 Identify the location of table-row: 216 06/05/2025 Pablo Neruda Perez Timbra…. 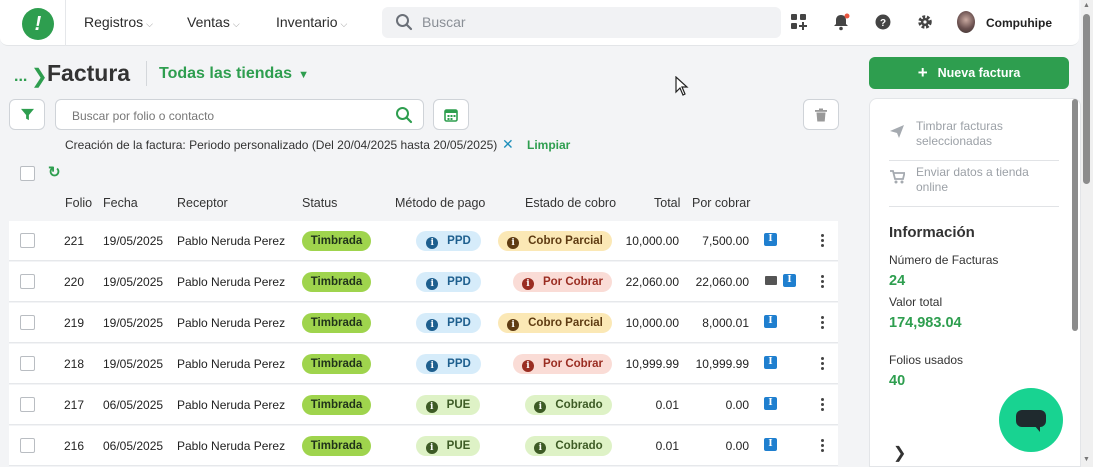
(423, 446).